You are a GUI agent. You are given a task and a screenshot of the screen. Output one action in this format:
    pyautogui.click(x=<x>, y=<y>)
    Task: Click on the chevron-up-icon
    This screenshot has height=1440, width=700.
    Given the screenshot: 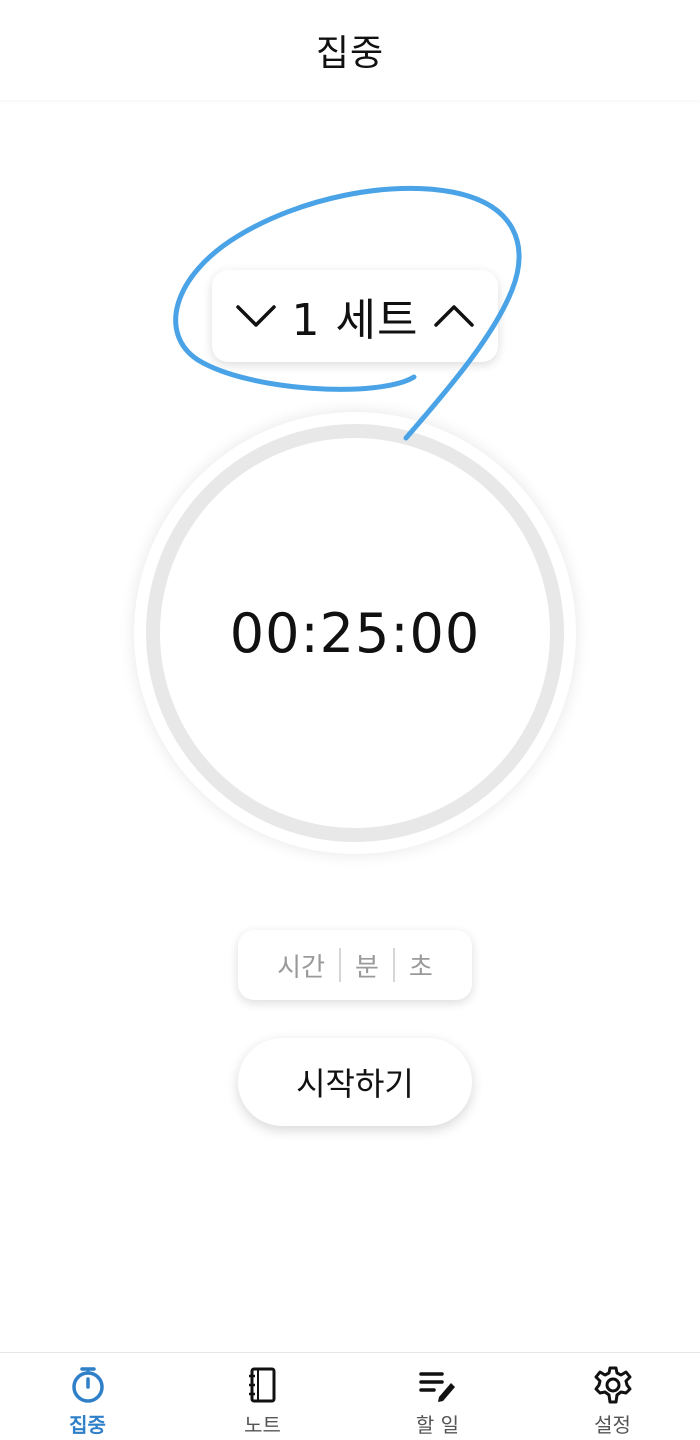 What is the action you would take?
    pyautogui.click(x=454, y=316)
    